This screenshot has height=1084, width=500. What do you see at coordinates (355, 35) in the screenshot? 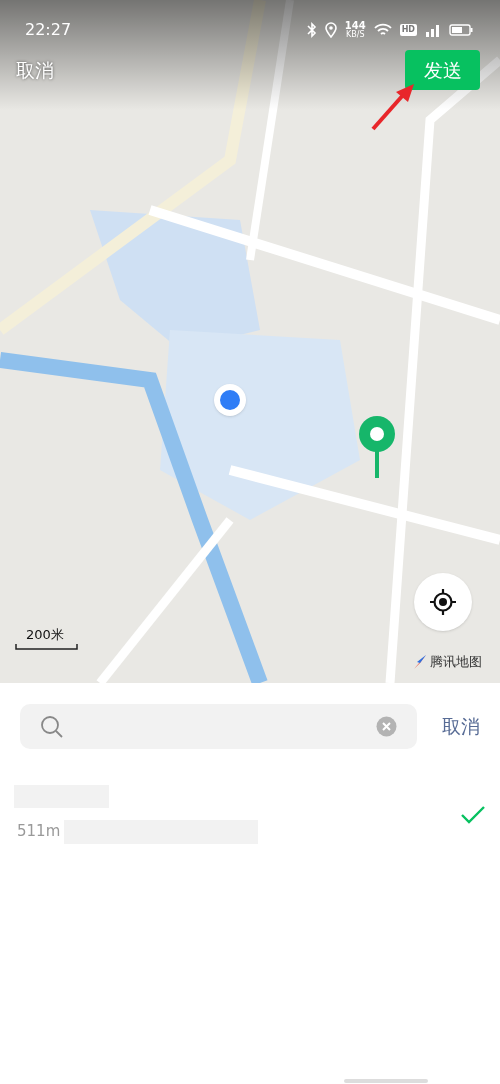
I see `speed-unit: KB/S` at bounding box center [355, 35].